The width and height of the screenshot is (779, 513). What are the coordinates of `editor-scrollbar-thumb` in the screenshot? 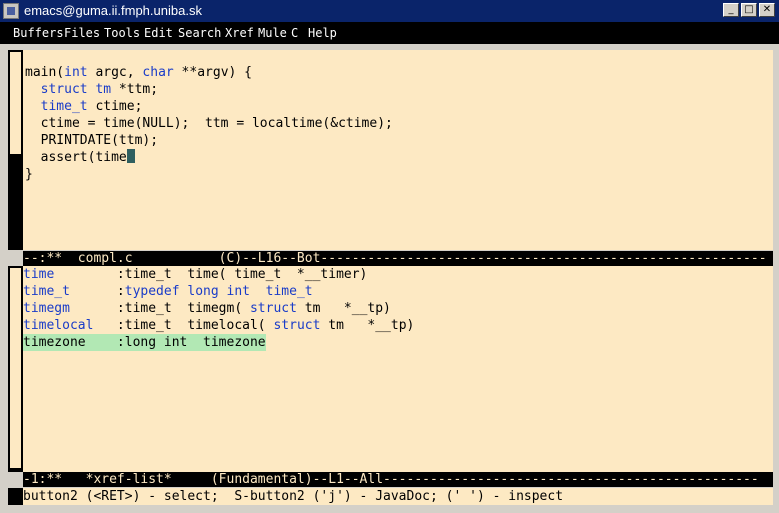 It's located at (15, 103).